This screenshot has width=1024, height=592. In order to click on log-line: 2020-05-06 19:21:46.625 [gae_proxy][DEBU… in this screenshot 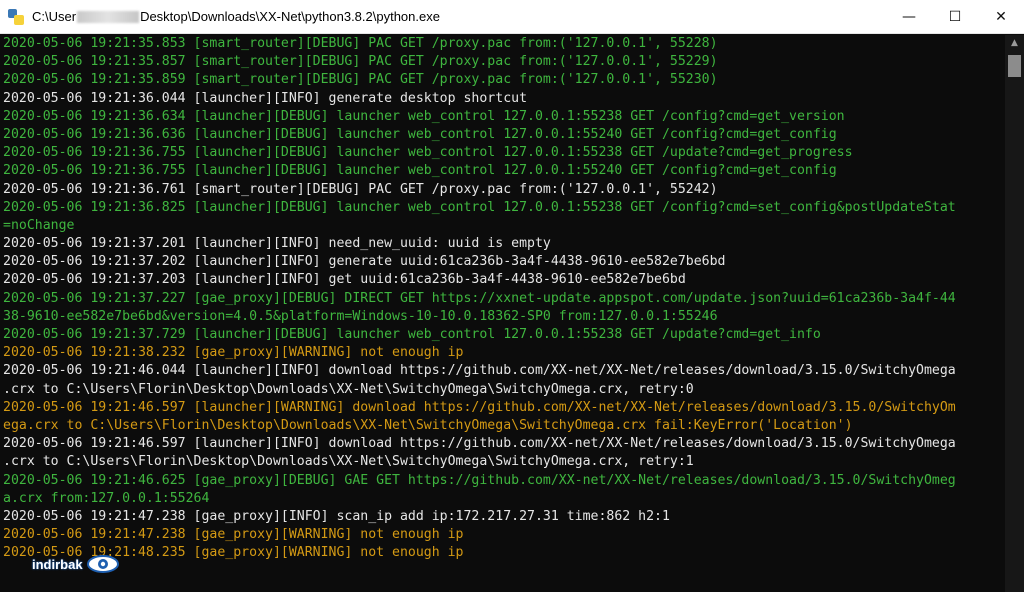, I will do `click(479, 480)`.